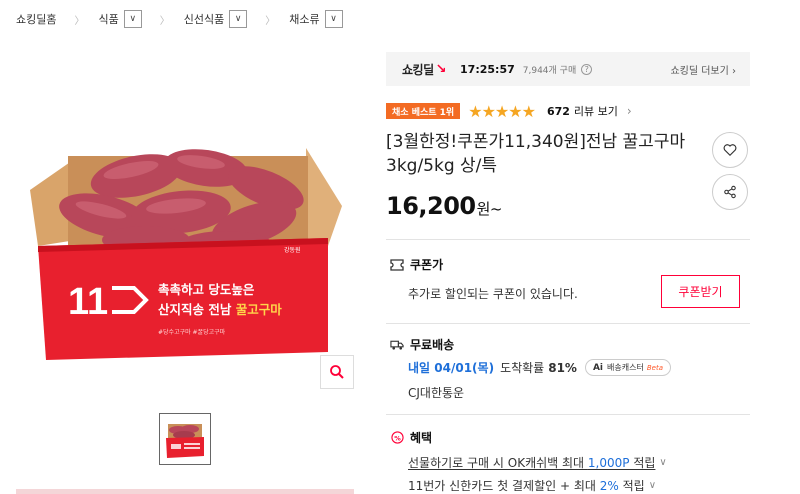 This screenshot has width=800, height=494. Describe the element at coordinates (703, 69) in the screenshot. I see `deal-more-link: 쇼킹딜 더보기 ›` at that location.